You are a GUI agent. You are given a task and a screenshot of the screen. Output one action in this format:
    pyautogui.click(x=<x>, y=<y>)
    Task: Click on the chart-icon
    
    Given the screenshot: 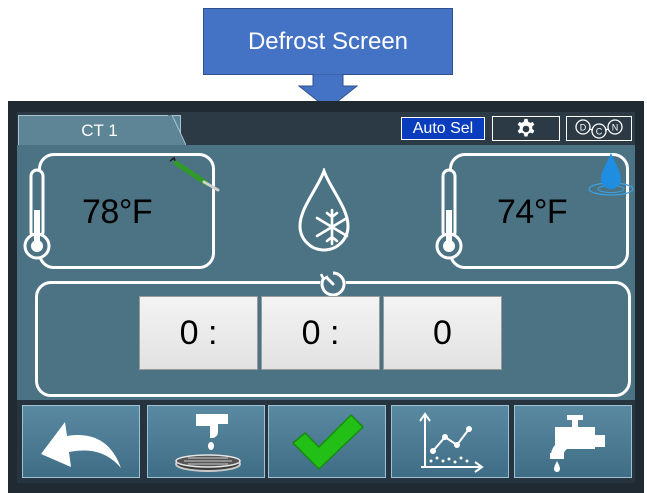 What is the action you would take?
    pyautogui.click(x=451, y=442)
    